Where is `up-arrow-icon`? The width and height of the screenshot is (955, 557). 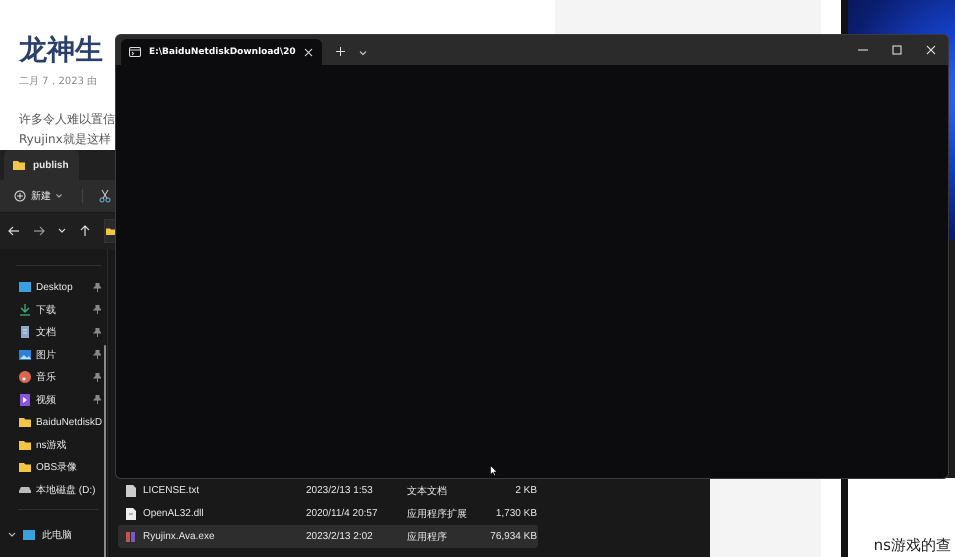
up-arrow-icon is located at coordinates (85, 231).